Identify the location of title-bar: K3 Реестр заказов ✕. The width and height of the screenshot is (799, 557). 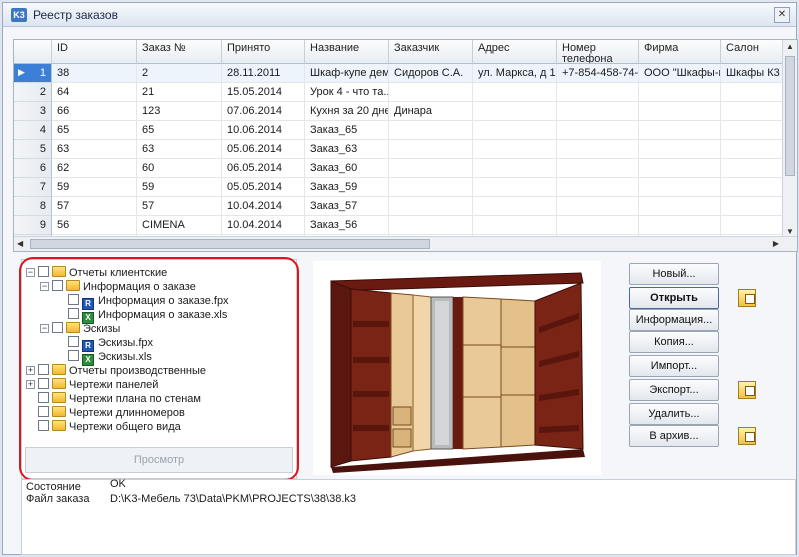
(399, 15).